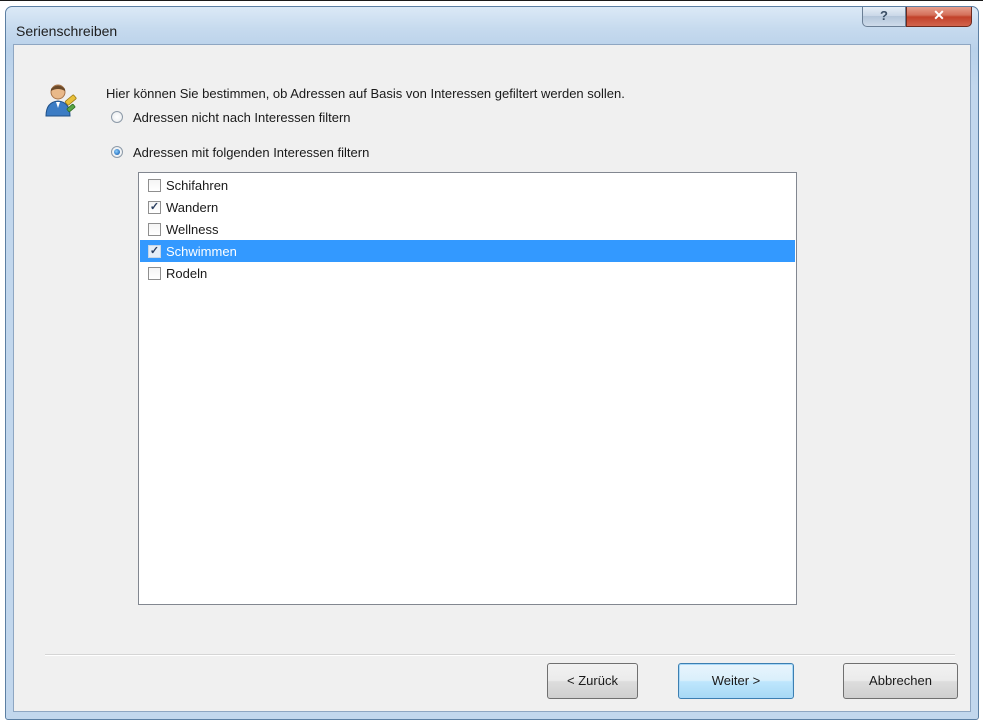  What do you see at coordinates (467, 207) in the screenshot?
I see `list-item-wandern: ✓ Wandern` at bounding box center [467, 207].